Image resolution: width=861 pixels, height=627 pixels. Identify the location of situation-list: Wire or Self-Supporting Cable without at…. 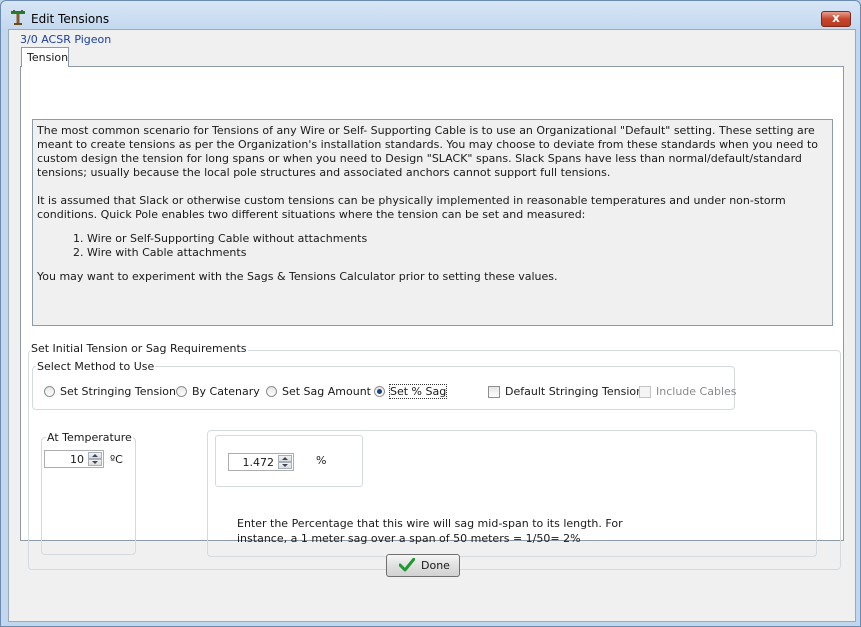
(432, 246).